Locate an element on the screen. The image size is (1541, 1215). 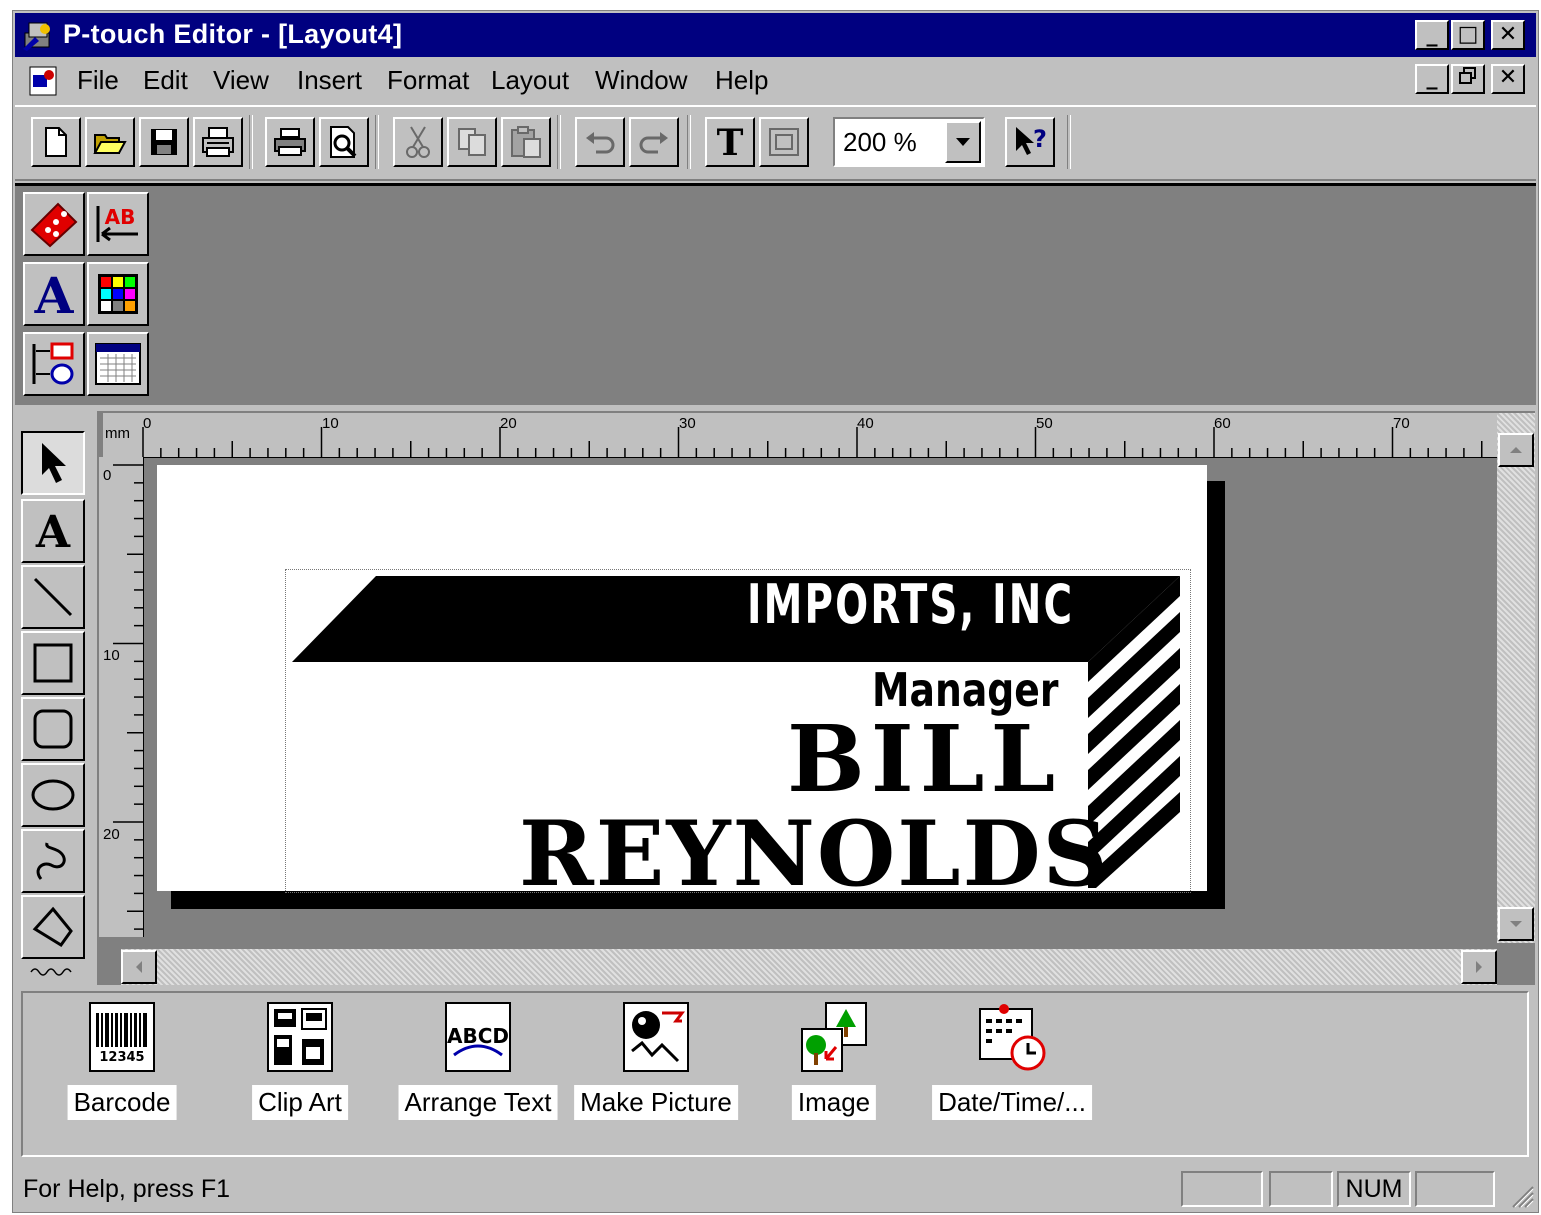
zoom-dropdown-button is located at coordinates (963, 142).